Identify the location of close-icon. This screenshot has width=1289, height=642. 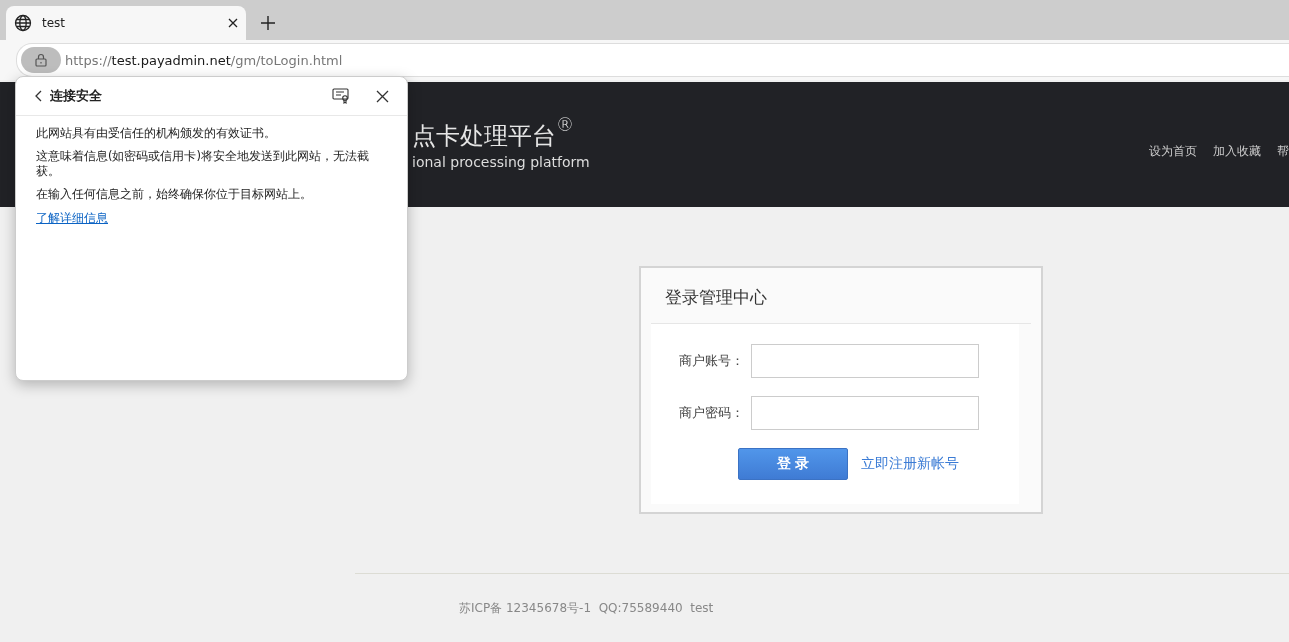
(382, 96).